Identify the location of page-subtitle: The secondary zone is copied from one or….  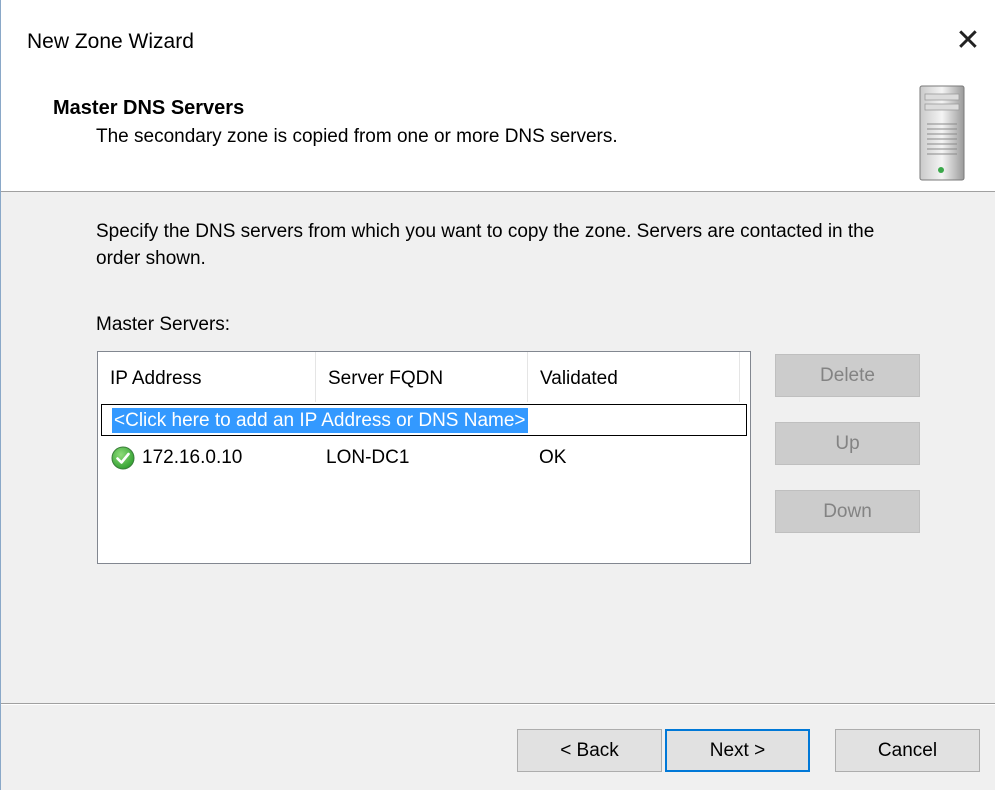
(357, 136).